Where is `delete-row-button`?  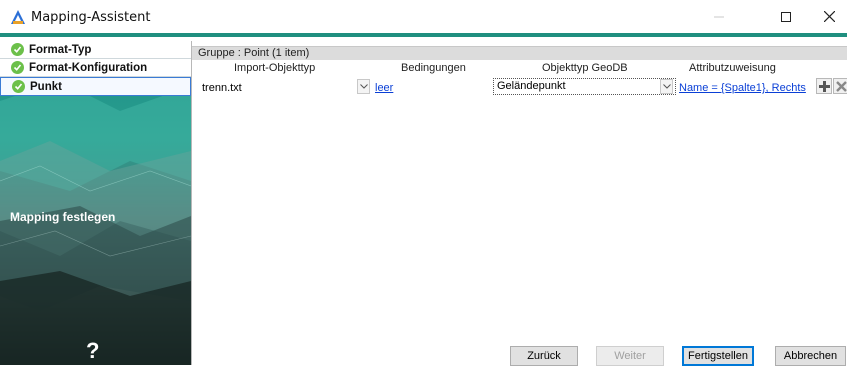
delete-row-button is located at coordinates (840, 86).